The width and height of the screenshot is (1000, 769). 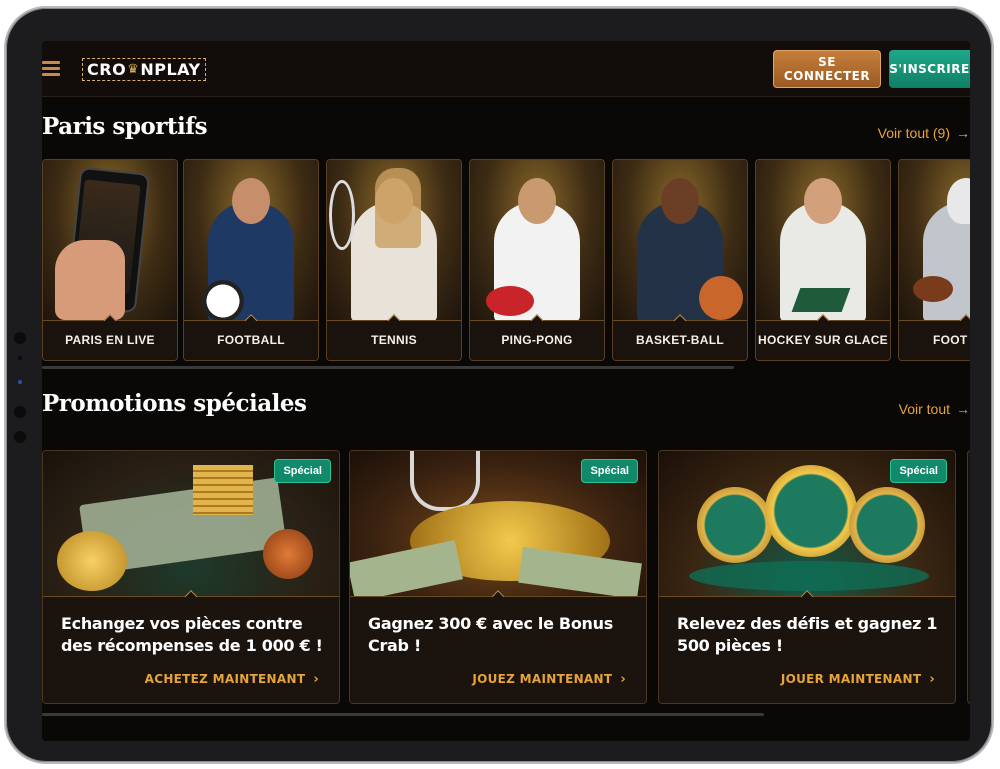 I want to click on sport-card-label: FOOTBALL, so click(x=251, y=340).